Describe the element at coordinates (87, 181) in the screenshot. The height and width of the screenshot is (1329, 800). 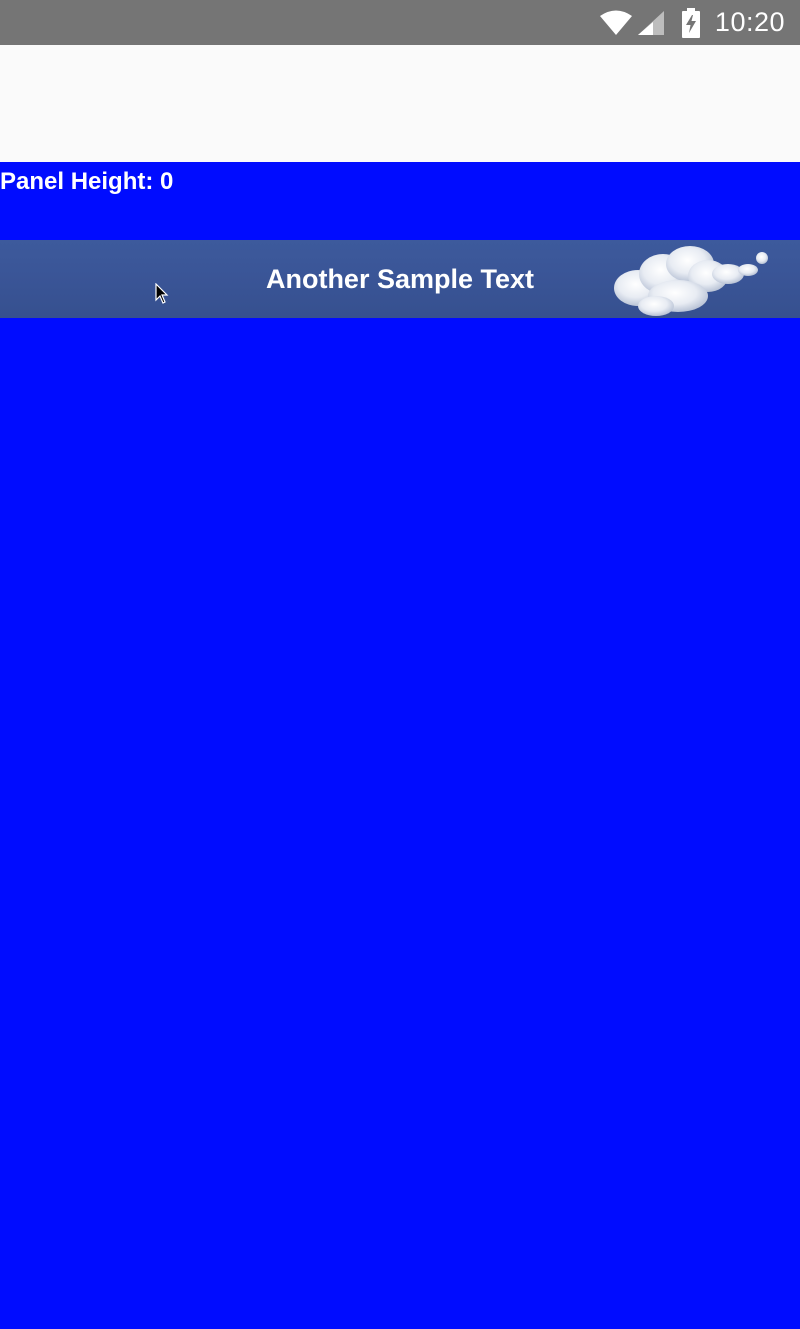
I see `panel-height-label: Panel Height: 0` at that location.